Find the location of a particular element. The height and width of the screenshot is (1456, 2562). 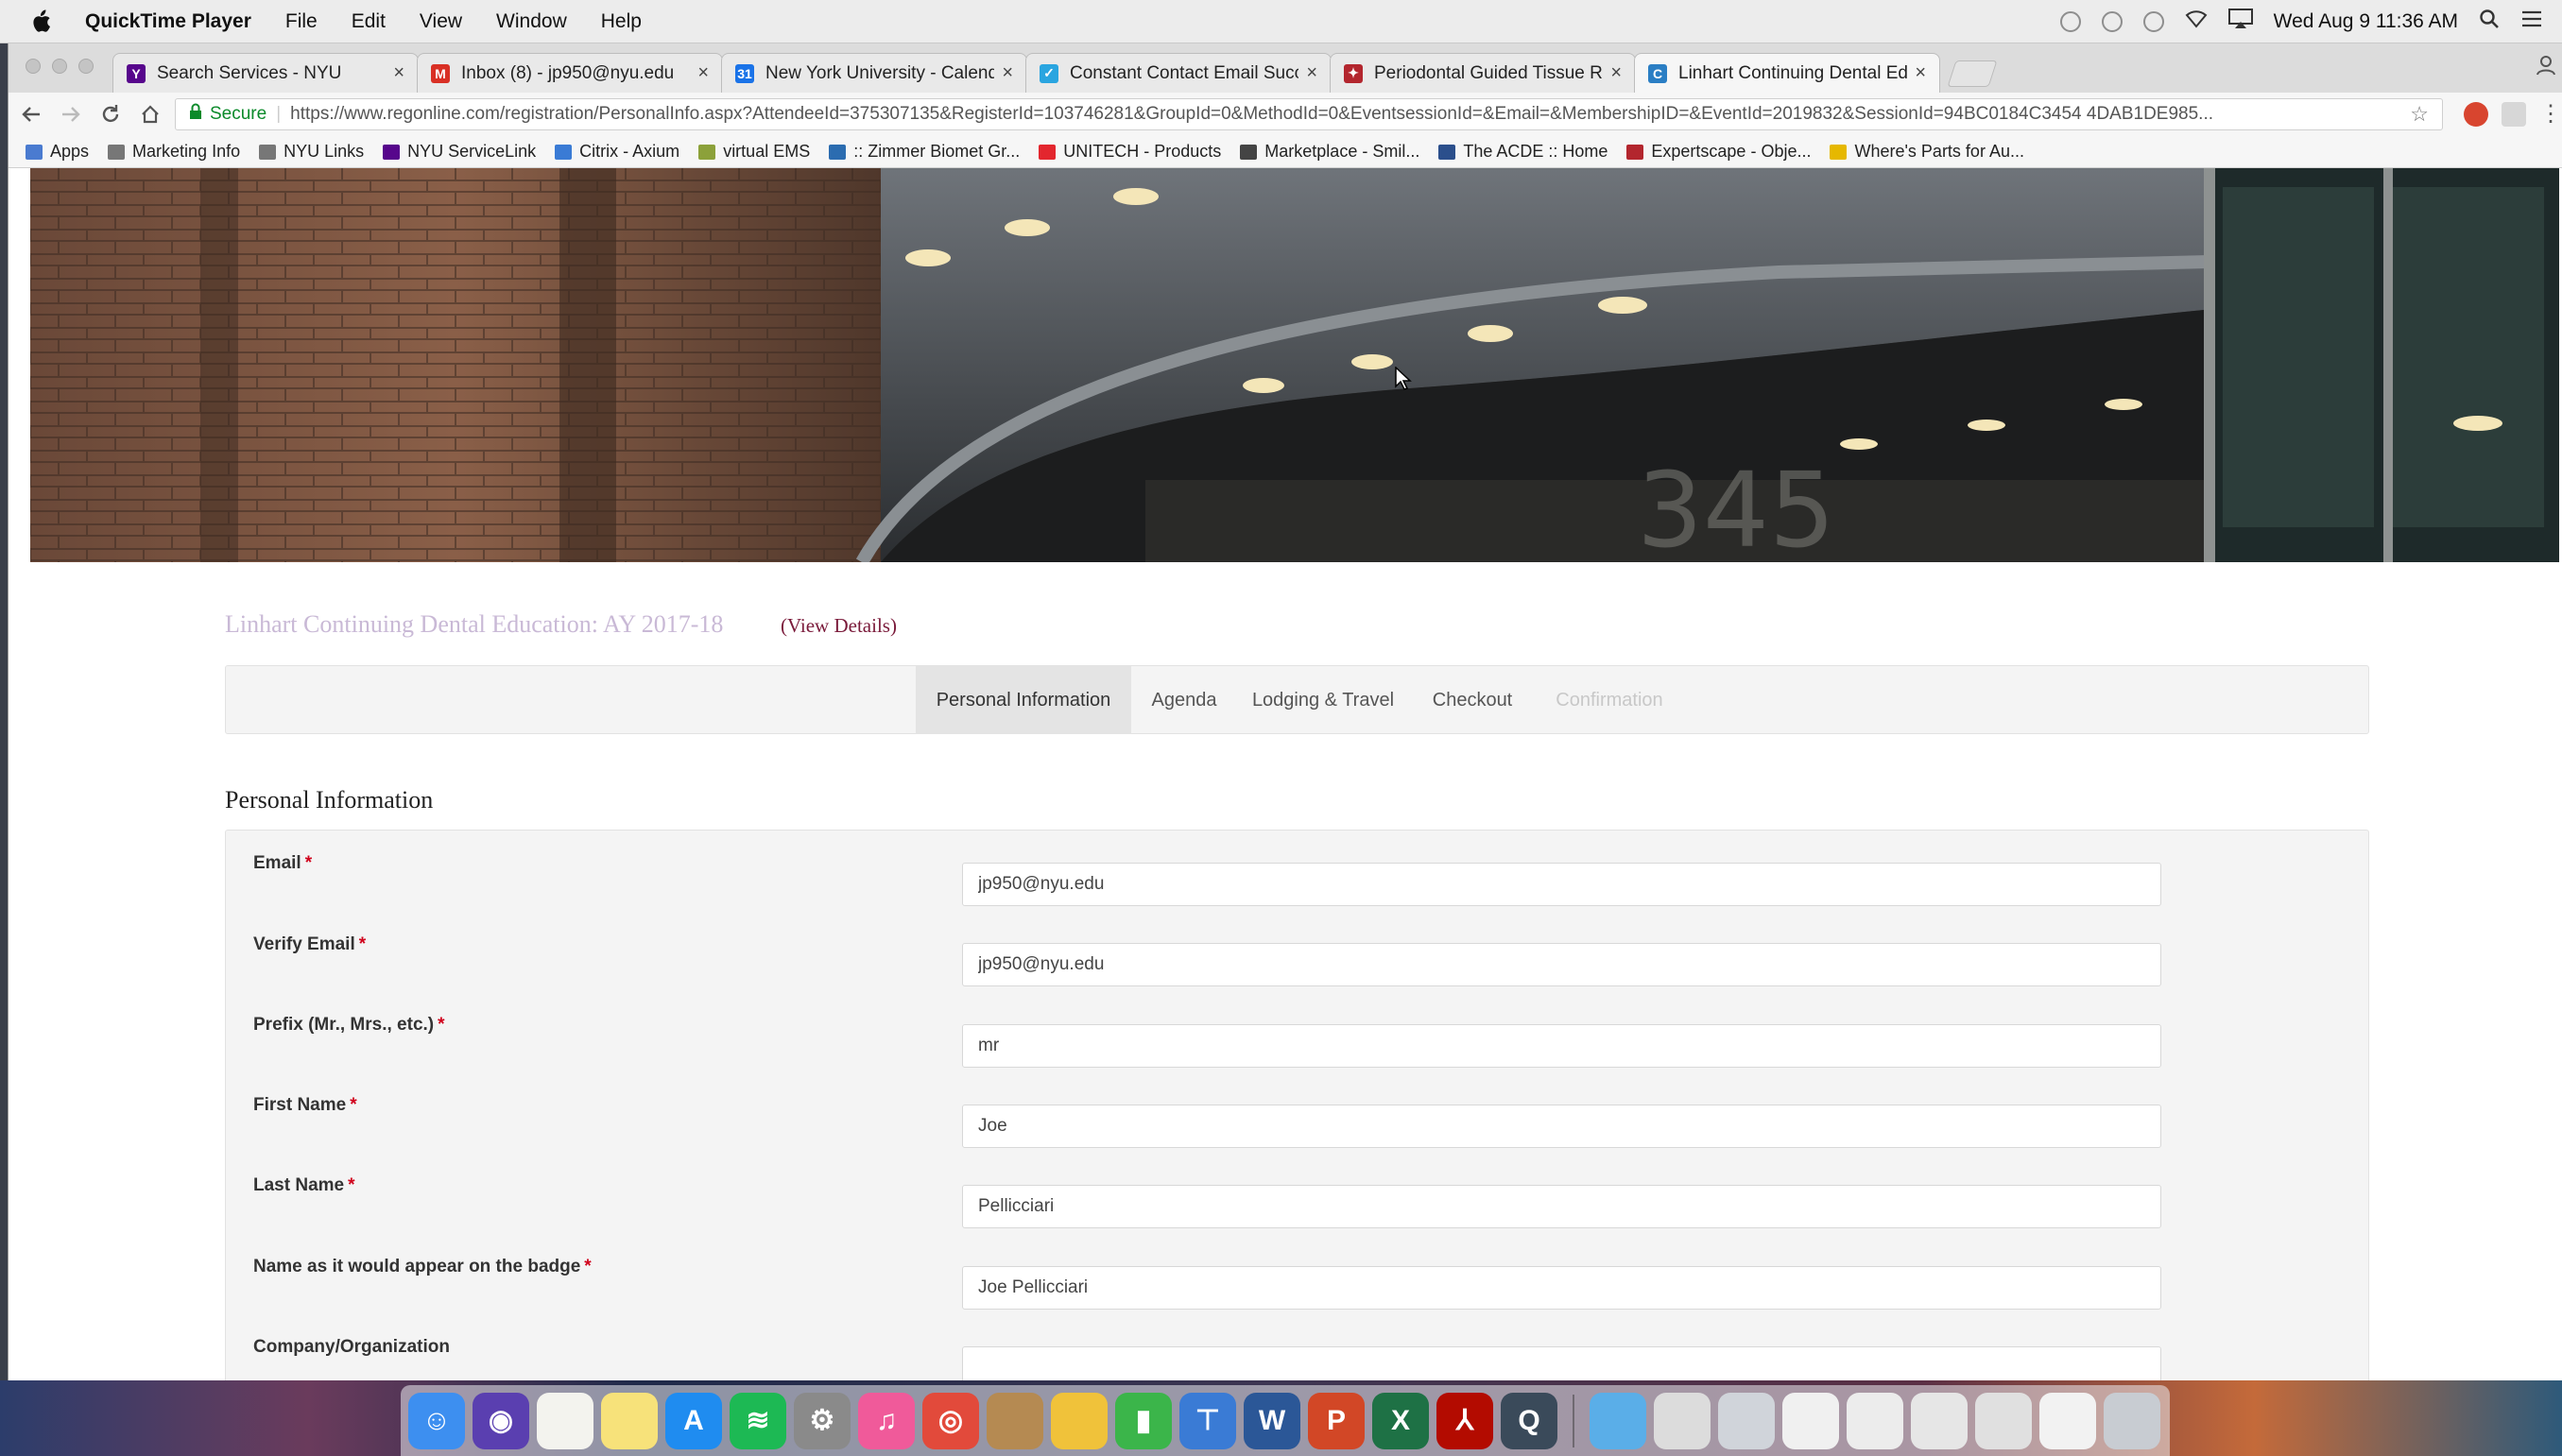

contacts-icon is located at coordinates (1015, 1420).